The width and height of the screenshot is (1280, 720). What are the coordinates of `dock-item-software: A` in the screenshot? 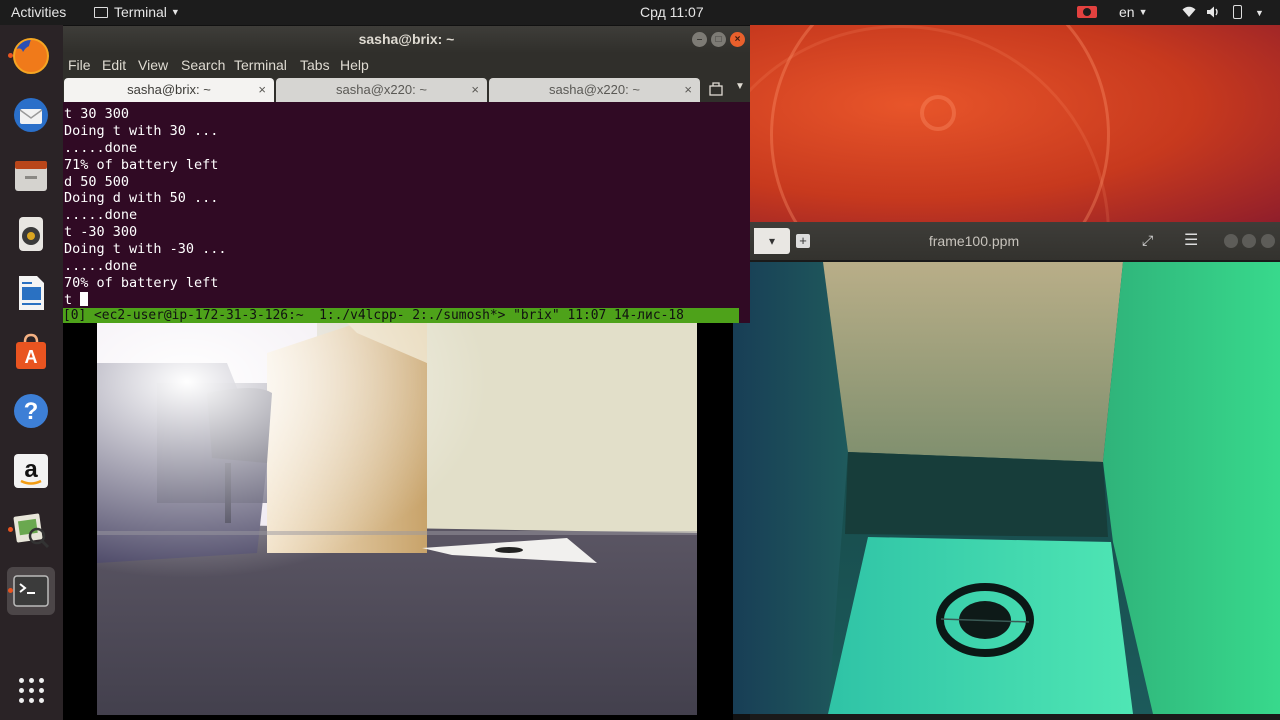 It's located at (31, 352).